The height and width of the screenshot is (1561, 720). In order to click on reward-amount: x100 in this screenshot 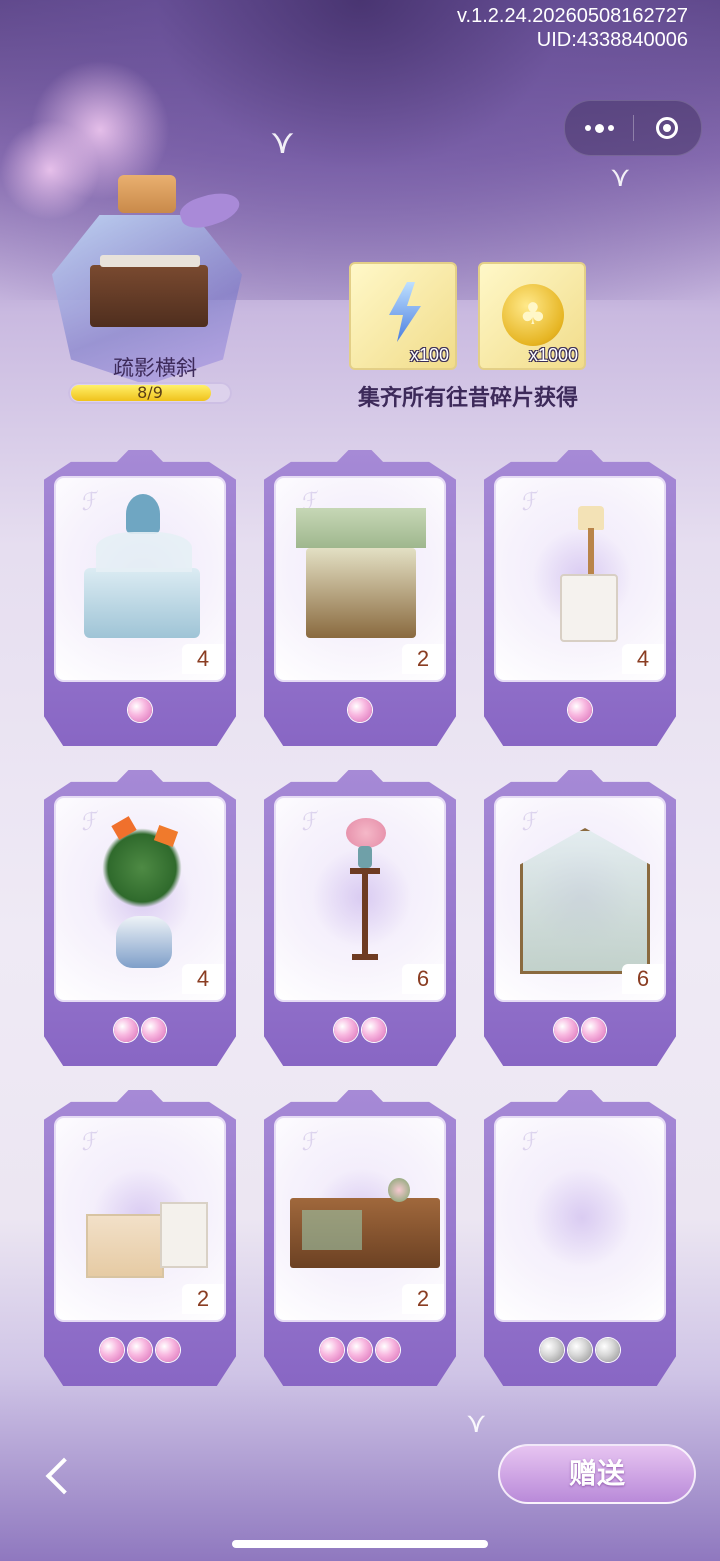, I will do `click(429, 355)`.